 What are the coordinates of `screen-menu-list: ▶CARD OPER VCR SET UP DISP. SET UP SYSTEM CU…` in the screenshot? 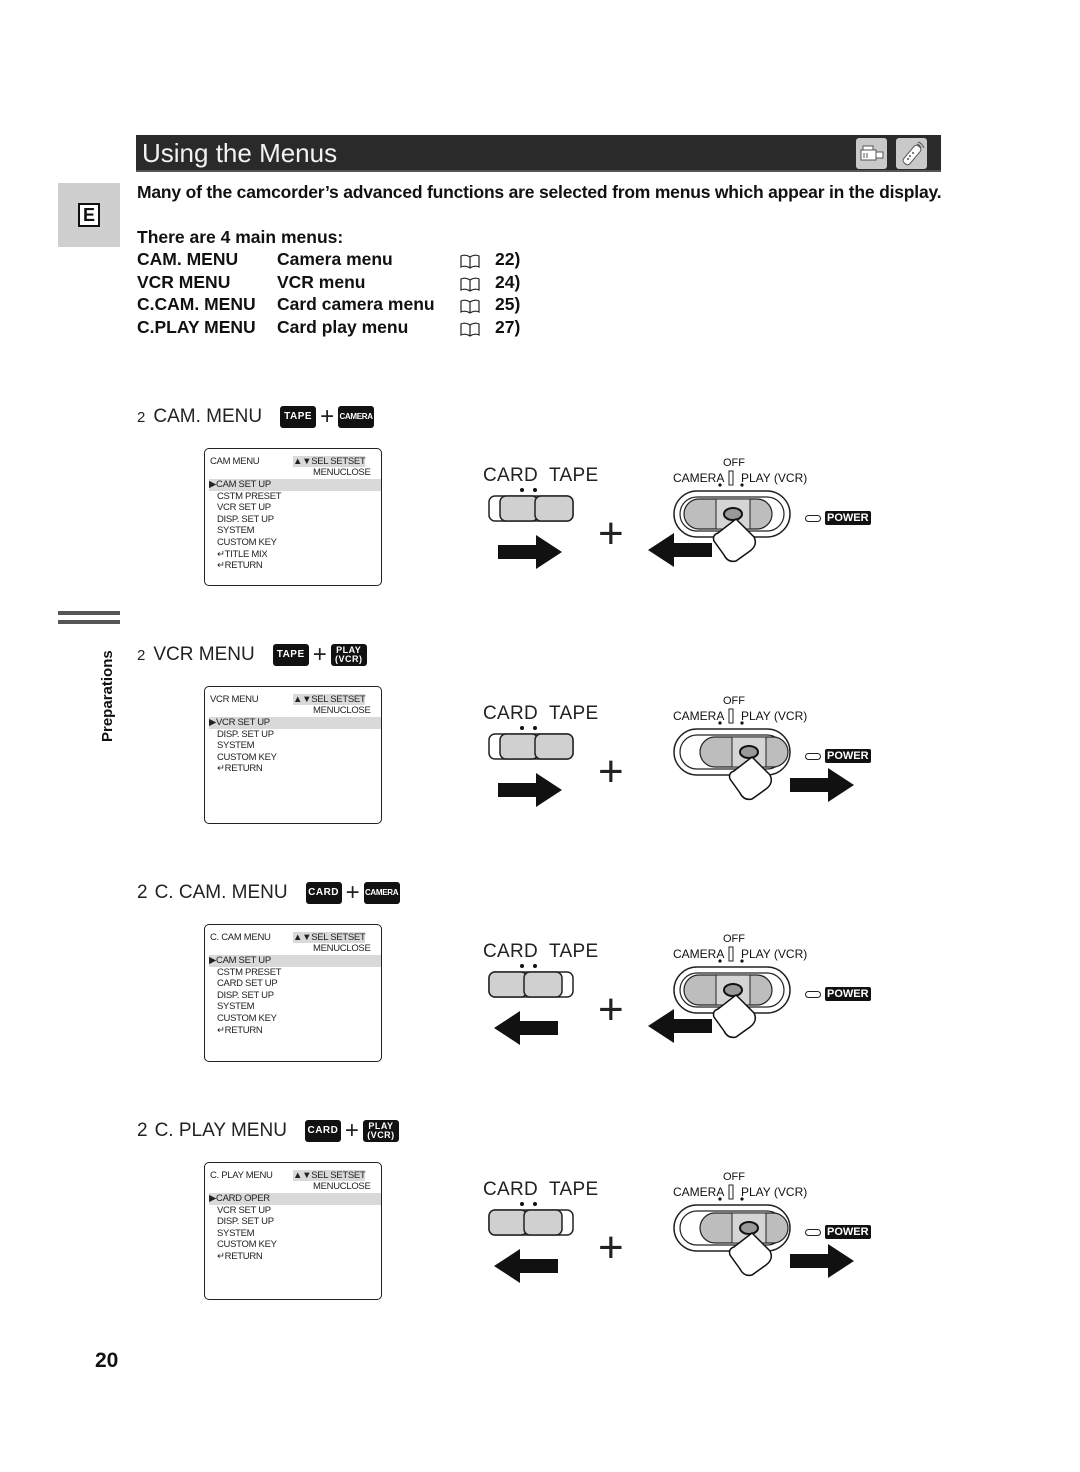 It's located at (295, 1228).